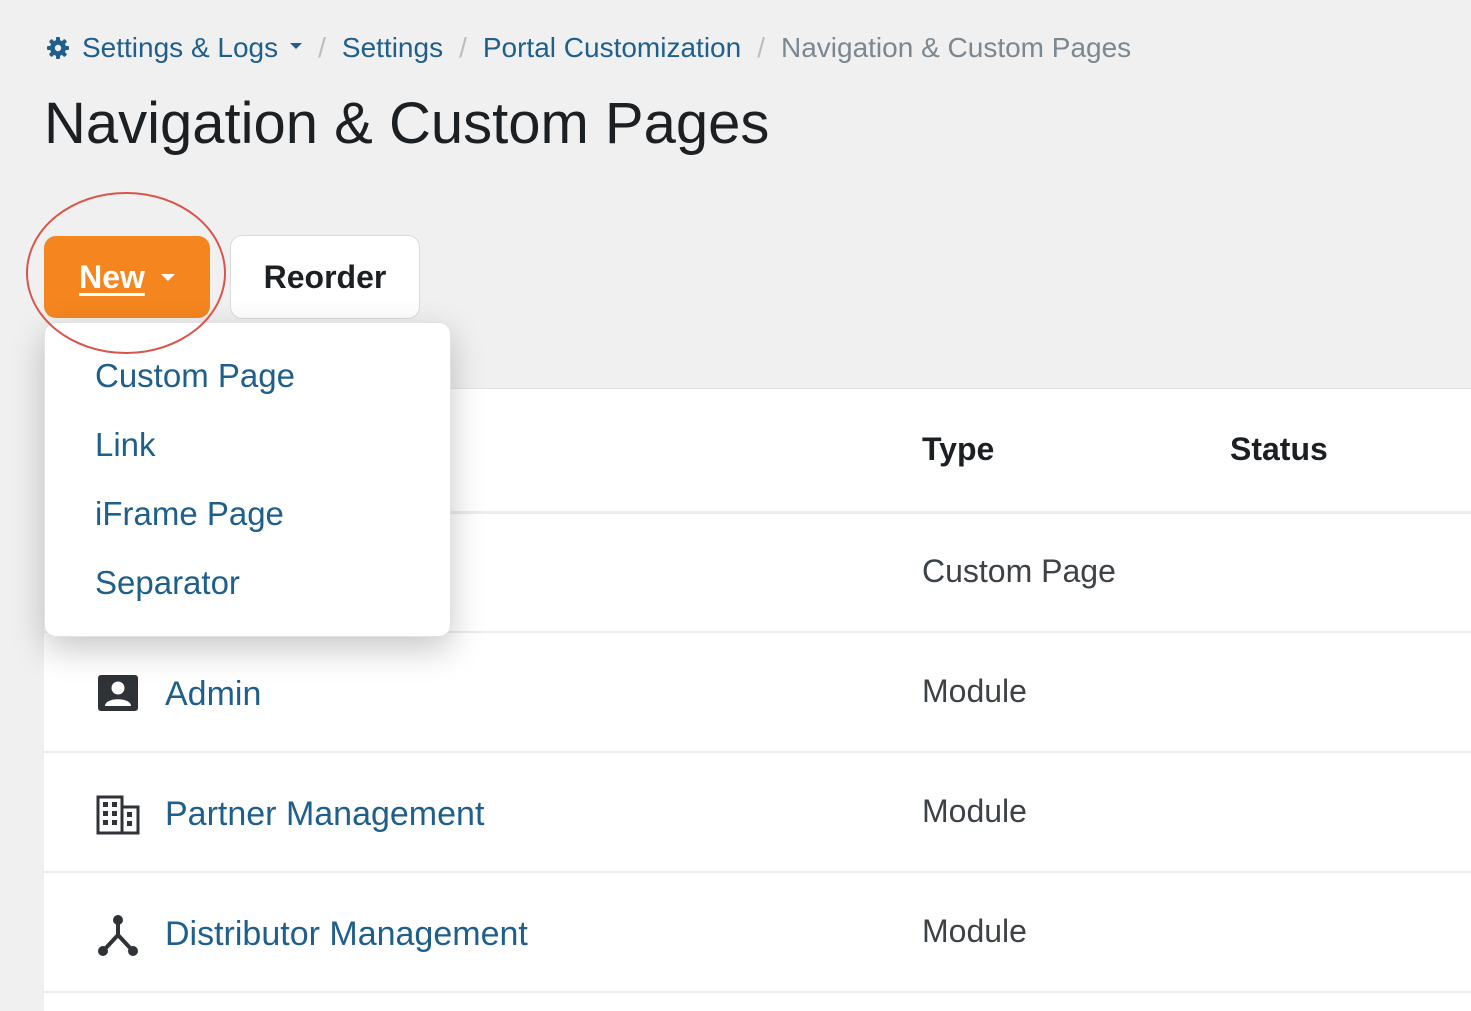 Image resolution: width=1471 pixels, height=1011 pixels. What do you see at coordinates (612, 48) in the screenshot?
I see `breadcrumb-portal-customization: Portal Customization` at bounding box center [612, 48].